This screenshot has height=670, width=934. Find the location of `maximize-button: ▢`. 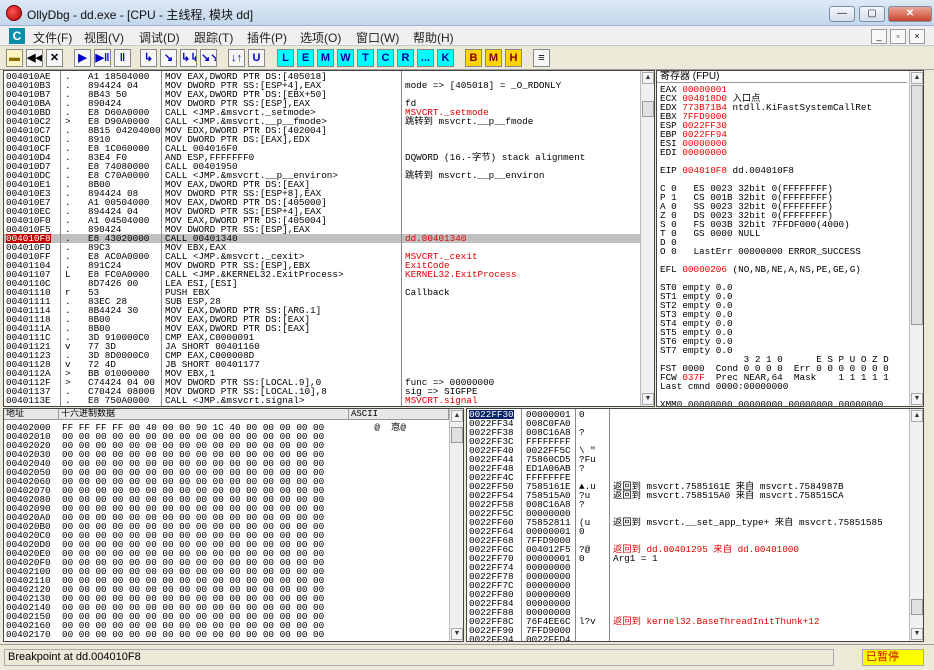

maximize-button: ▢ is located at coordinates (872, 14).